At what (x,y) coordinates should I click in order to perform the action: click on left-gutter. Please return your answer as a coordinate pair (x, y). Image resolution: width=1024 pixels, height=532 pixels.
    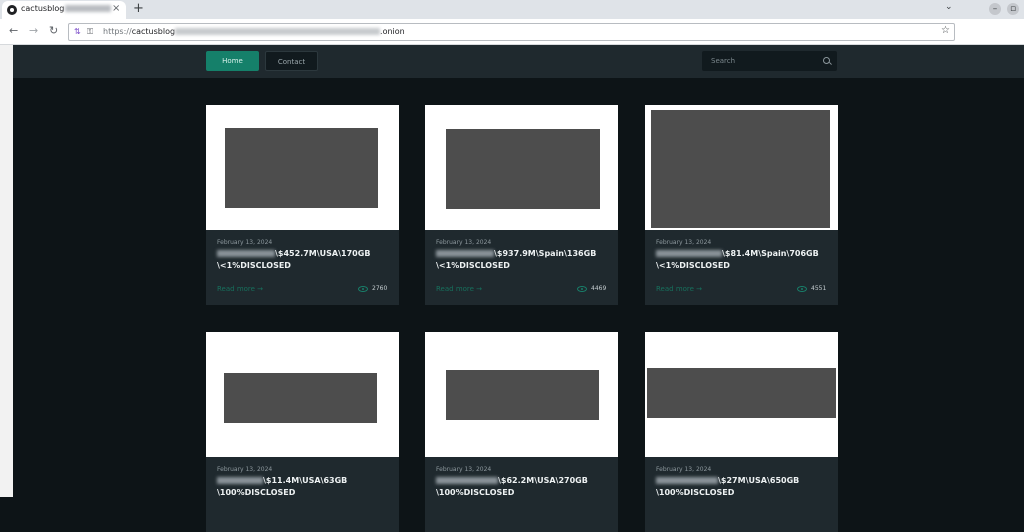
    Looking at the image, I should click on (6, 271).